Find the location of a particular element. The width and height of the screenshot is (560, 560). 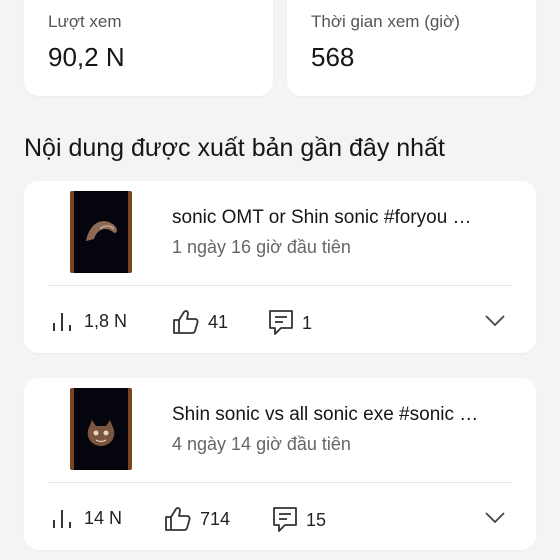

video-subtitle-1: 1 ngày 16 giờ đầu tiên is located at coordinates (261, 247).